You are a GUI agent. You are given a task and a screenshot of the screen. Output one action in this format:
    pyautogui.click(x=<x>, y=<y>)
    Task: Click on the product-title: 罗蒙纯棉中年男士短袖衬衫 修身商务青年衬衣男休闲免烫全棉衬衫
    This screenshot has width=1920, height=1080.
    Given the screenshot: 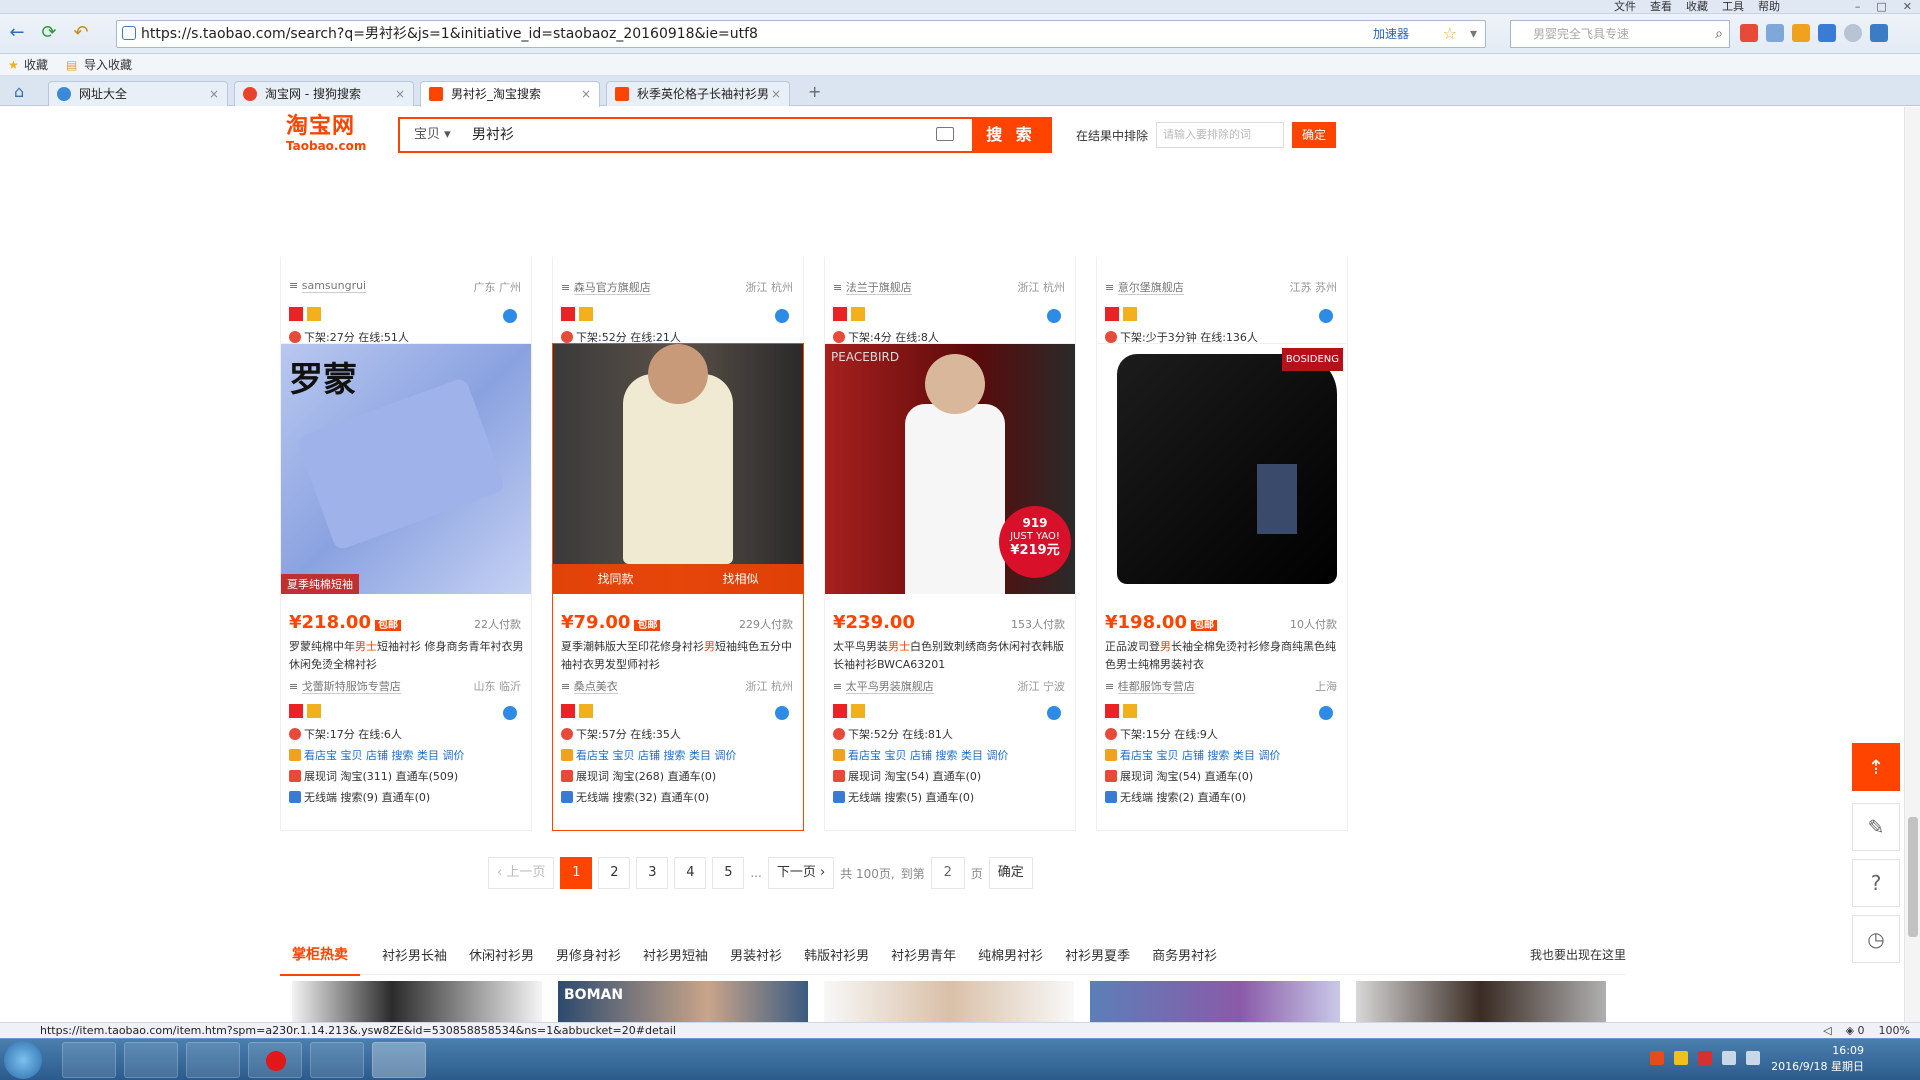 What is the action you would take?
    pyautogui.click(x=407, y=656)
    